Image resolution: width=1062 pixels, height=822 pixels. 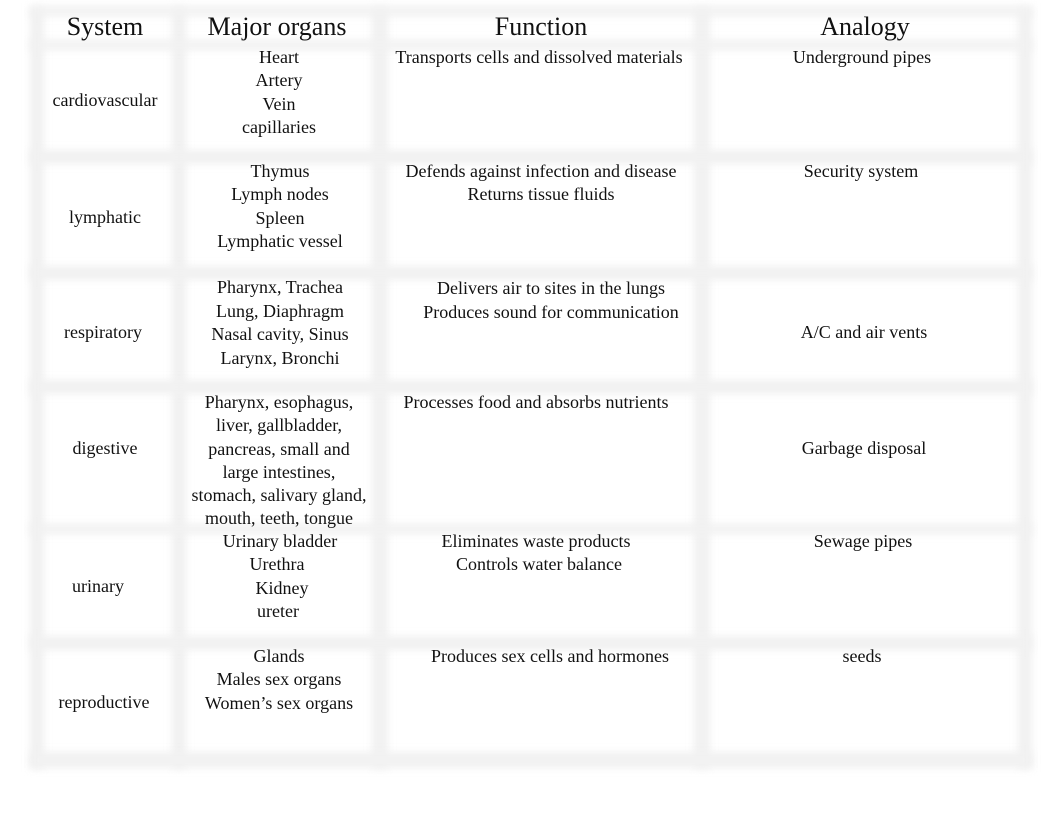 I want to click on organ-item: mouth, teeth, tongue, so click(x=279, y=518).